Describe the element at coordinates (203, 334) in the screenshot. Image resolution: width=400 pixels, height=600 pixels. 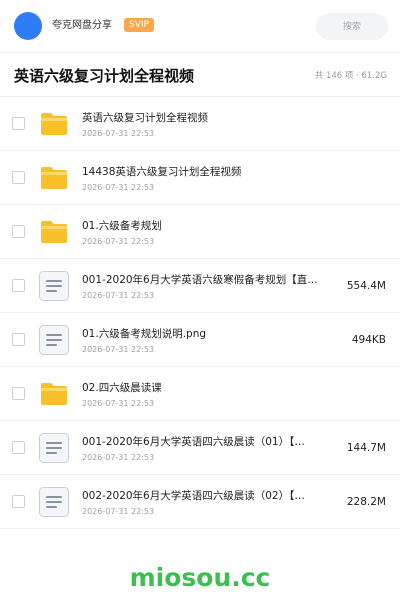
I see `item-name: 01.六级备考规划说明.png` at that location.